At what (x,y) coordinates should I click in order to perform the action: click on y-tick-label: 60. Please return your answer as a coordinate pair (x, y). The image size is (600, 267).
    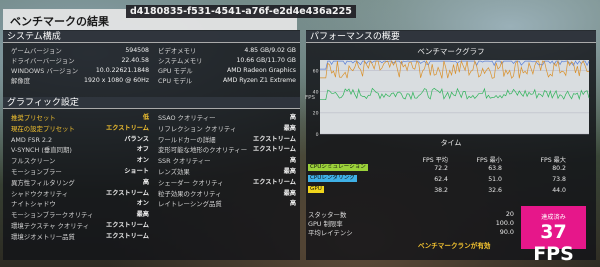
    Looking at the image, I should click on (316, 71).